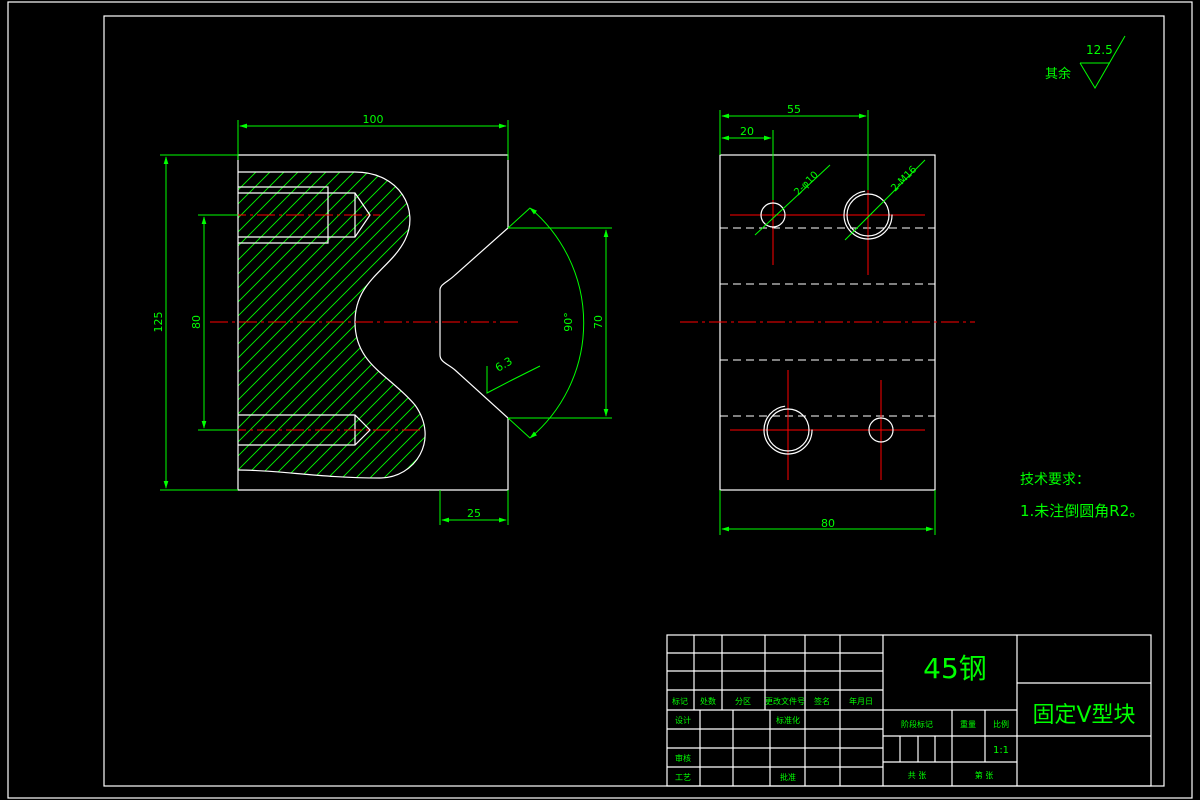 This screenshot has width=1200, height=800. I want to click on tb-doc-no: 更改文件号, so click(785, 701).